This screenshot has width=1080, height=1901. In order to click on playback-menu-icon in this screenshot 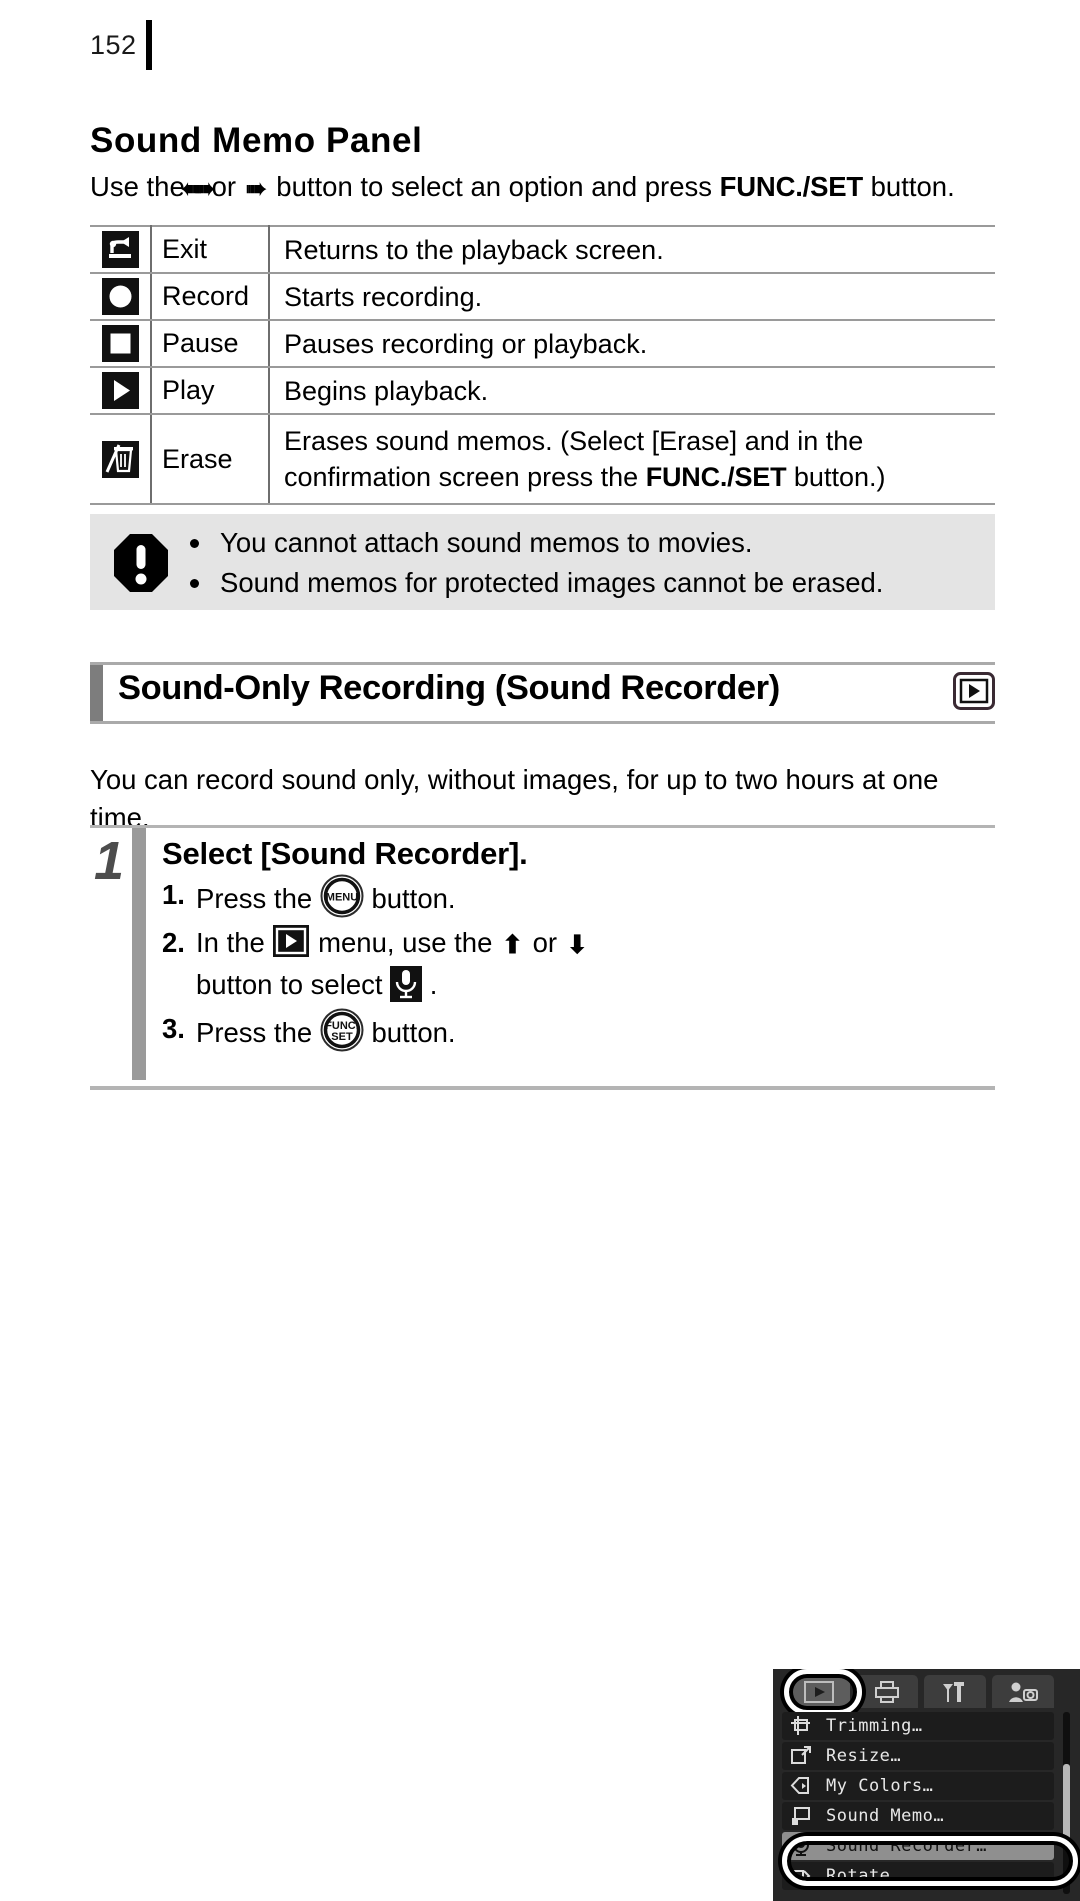, I will do `click(291, 941)`.